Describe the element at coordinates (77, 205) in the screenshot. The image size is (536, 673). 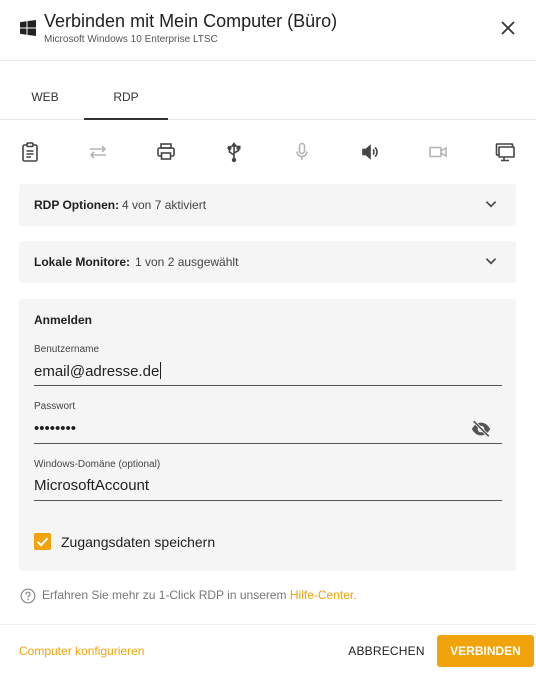
I see `rdp-options-label: RDP Optionen:` at that location.